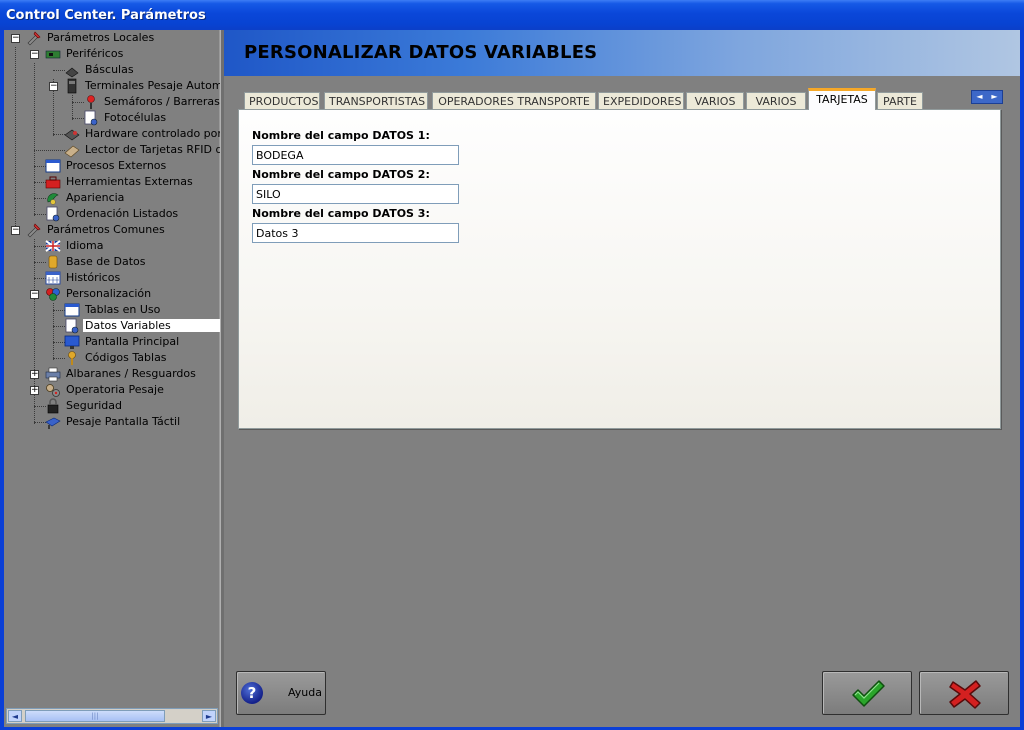  What do you see at coordinates (142, 134) in the screenshot?
I see `tree-item-hardware-plc: Hardware controlado por PLC` at bounding box center [142, 134].